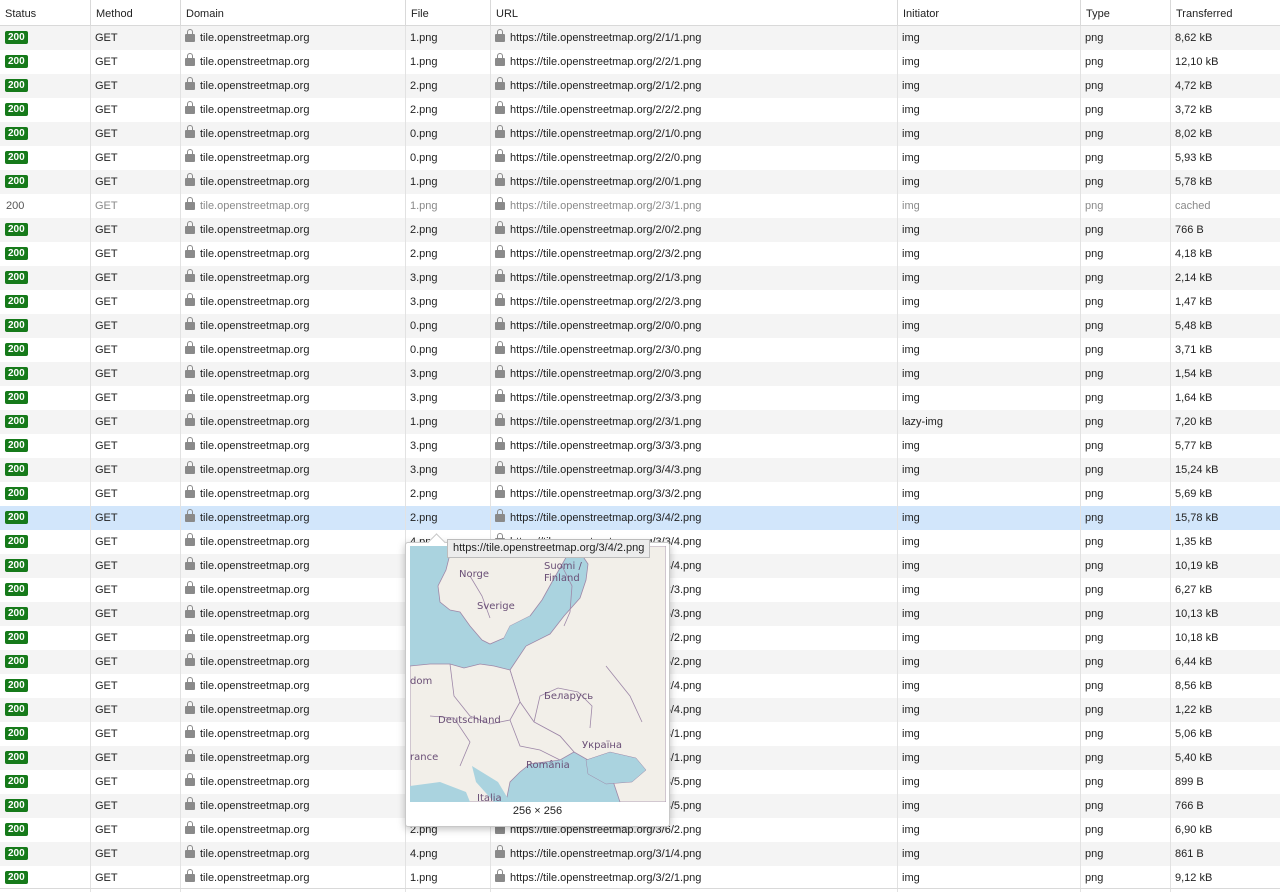 Image resolution: width=1280 pixels, height=892 pixels. I want to click on column-file-cell: 3.png, so click(424, 302).